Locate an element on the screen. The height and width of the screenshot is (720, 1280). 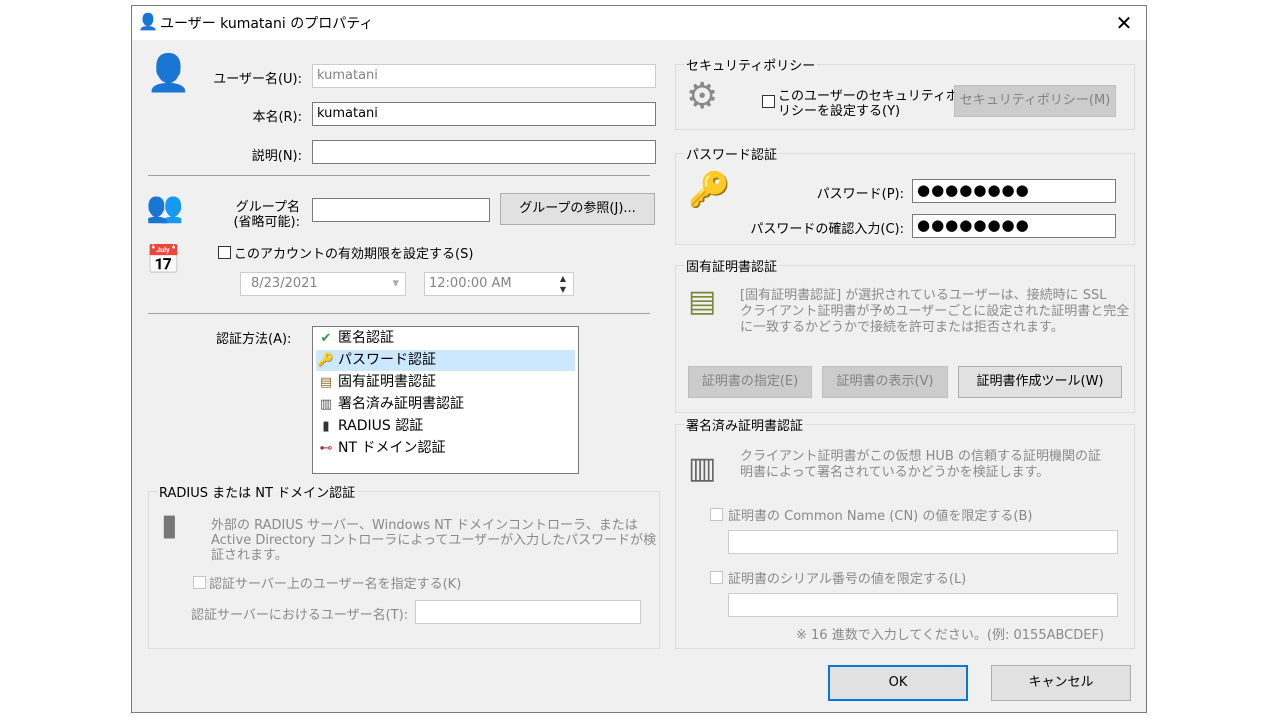
cert-specify-button: 証明書の指定(E) is located at coordinates (750, 382).